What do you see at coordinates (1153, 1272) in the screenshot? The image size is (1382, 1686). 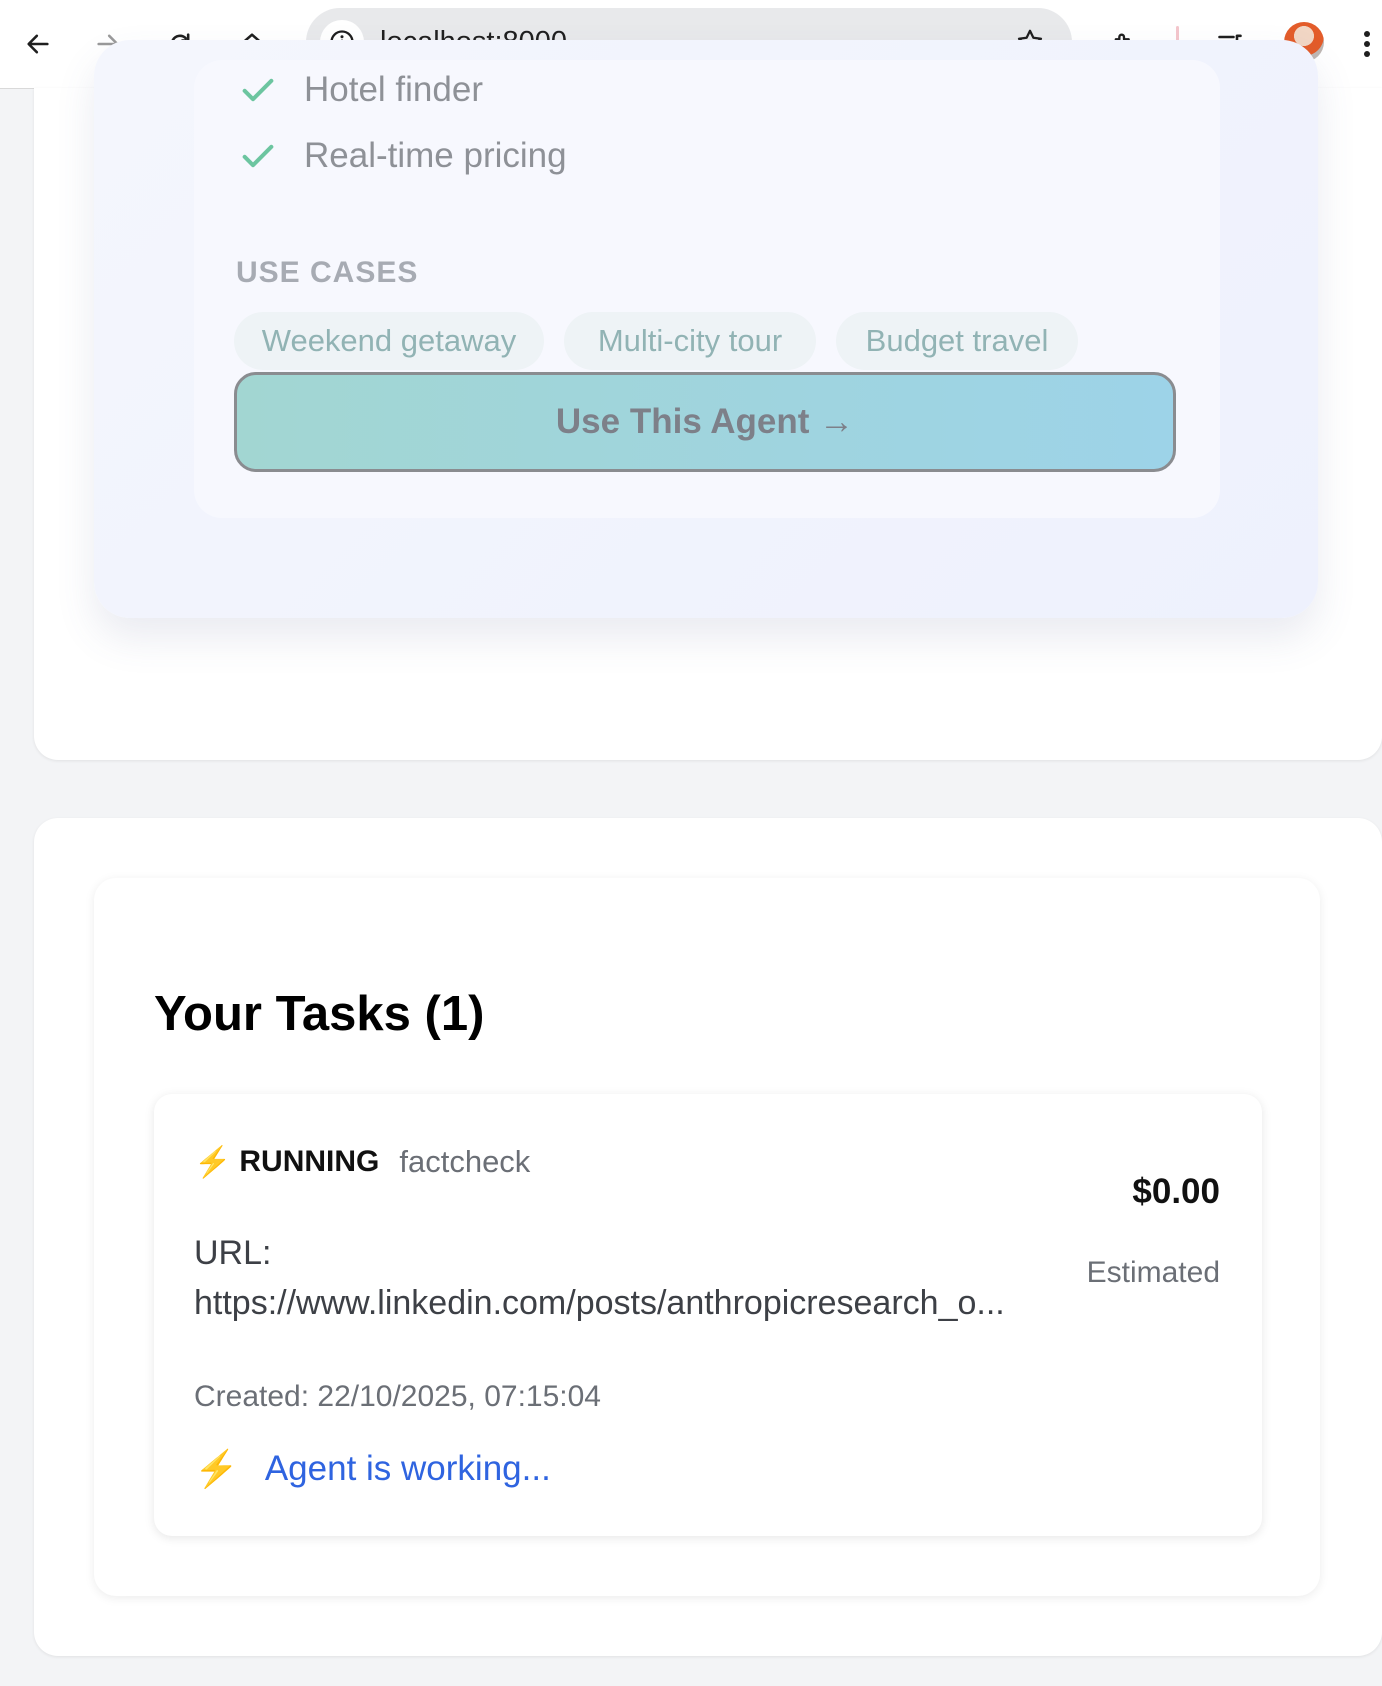 I see `task-price-note: Estimated` at bounding box center [1153, 1272].